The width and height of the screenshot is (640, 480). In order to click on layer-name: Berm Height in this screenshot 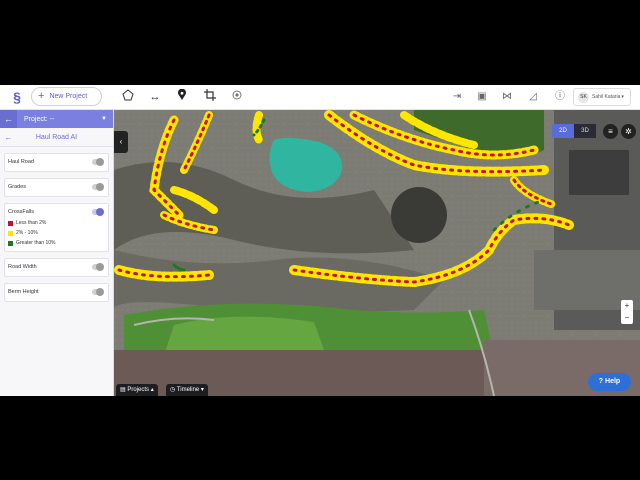, I will do `click(23, 292)`.